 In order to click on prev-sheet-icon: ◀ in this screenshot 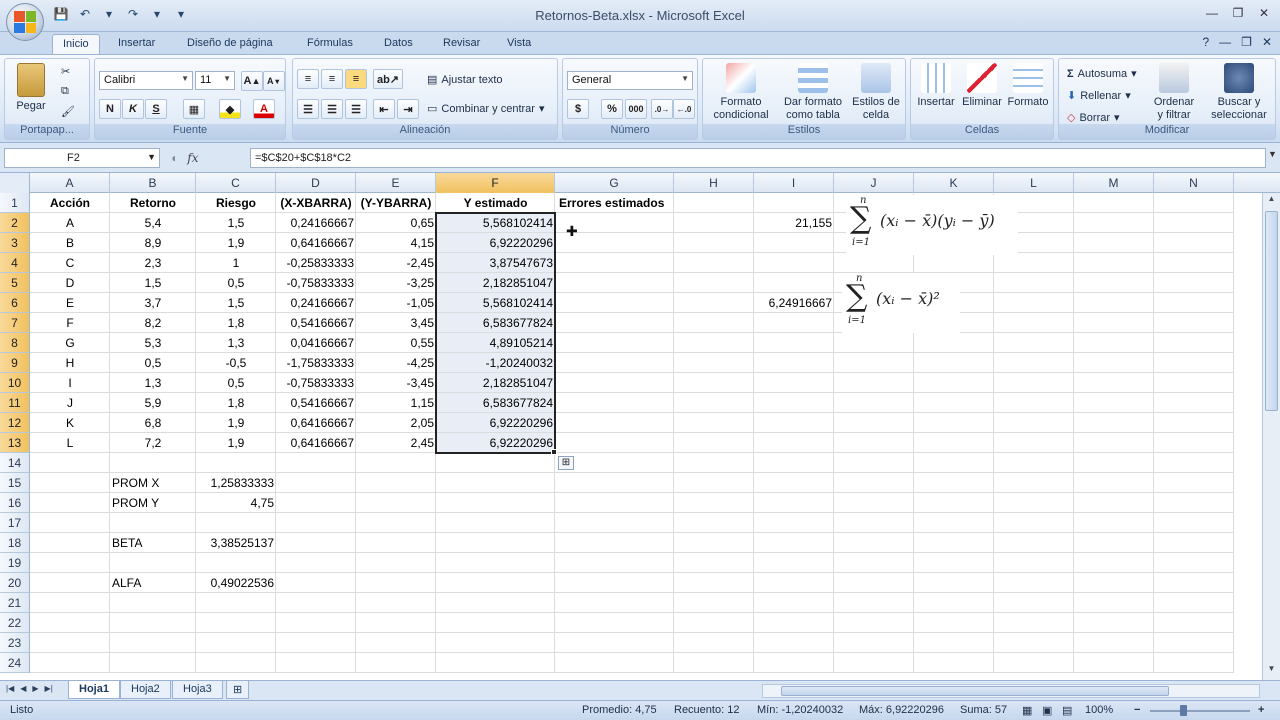, I will do `click(23, 688)`.